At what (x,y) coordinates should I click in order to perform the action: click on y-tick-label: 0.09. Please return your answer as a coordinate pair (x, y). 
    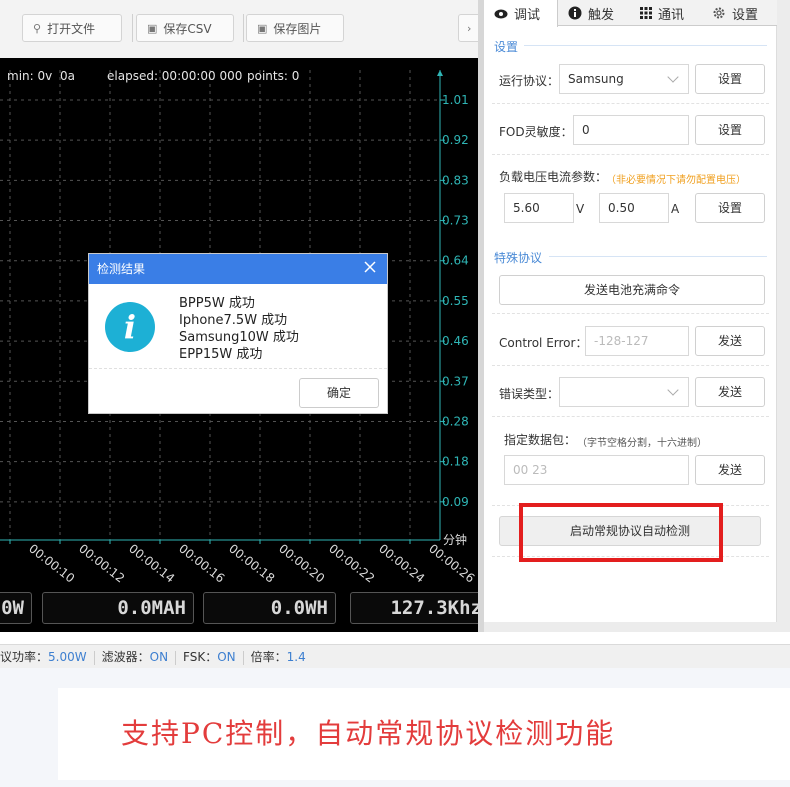
    Looking at the image, I should click on (455, 502).